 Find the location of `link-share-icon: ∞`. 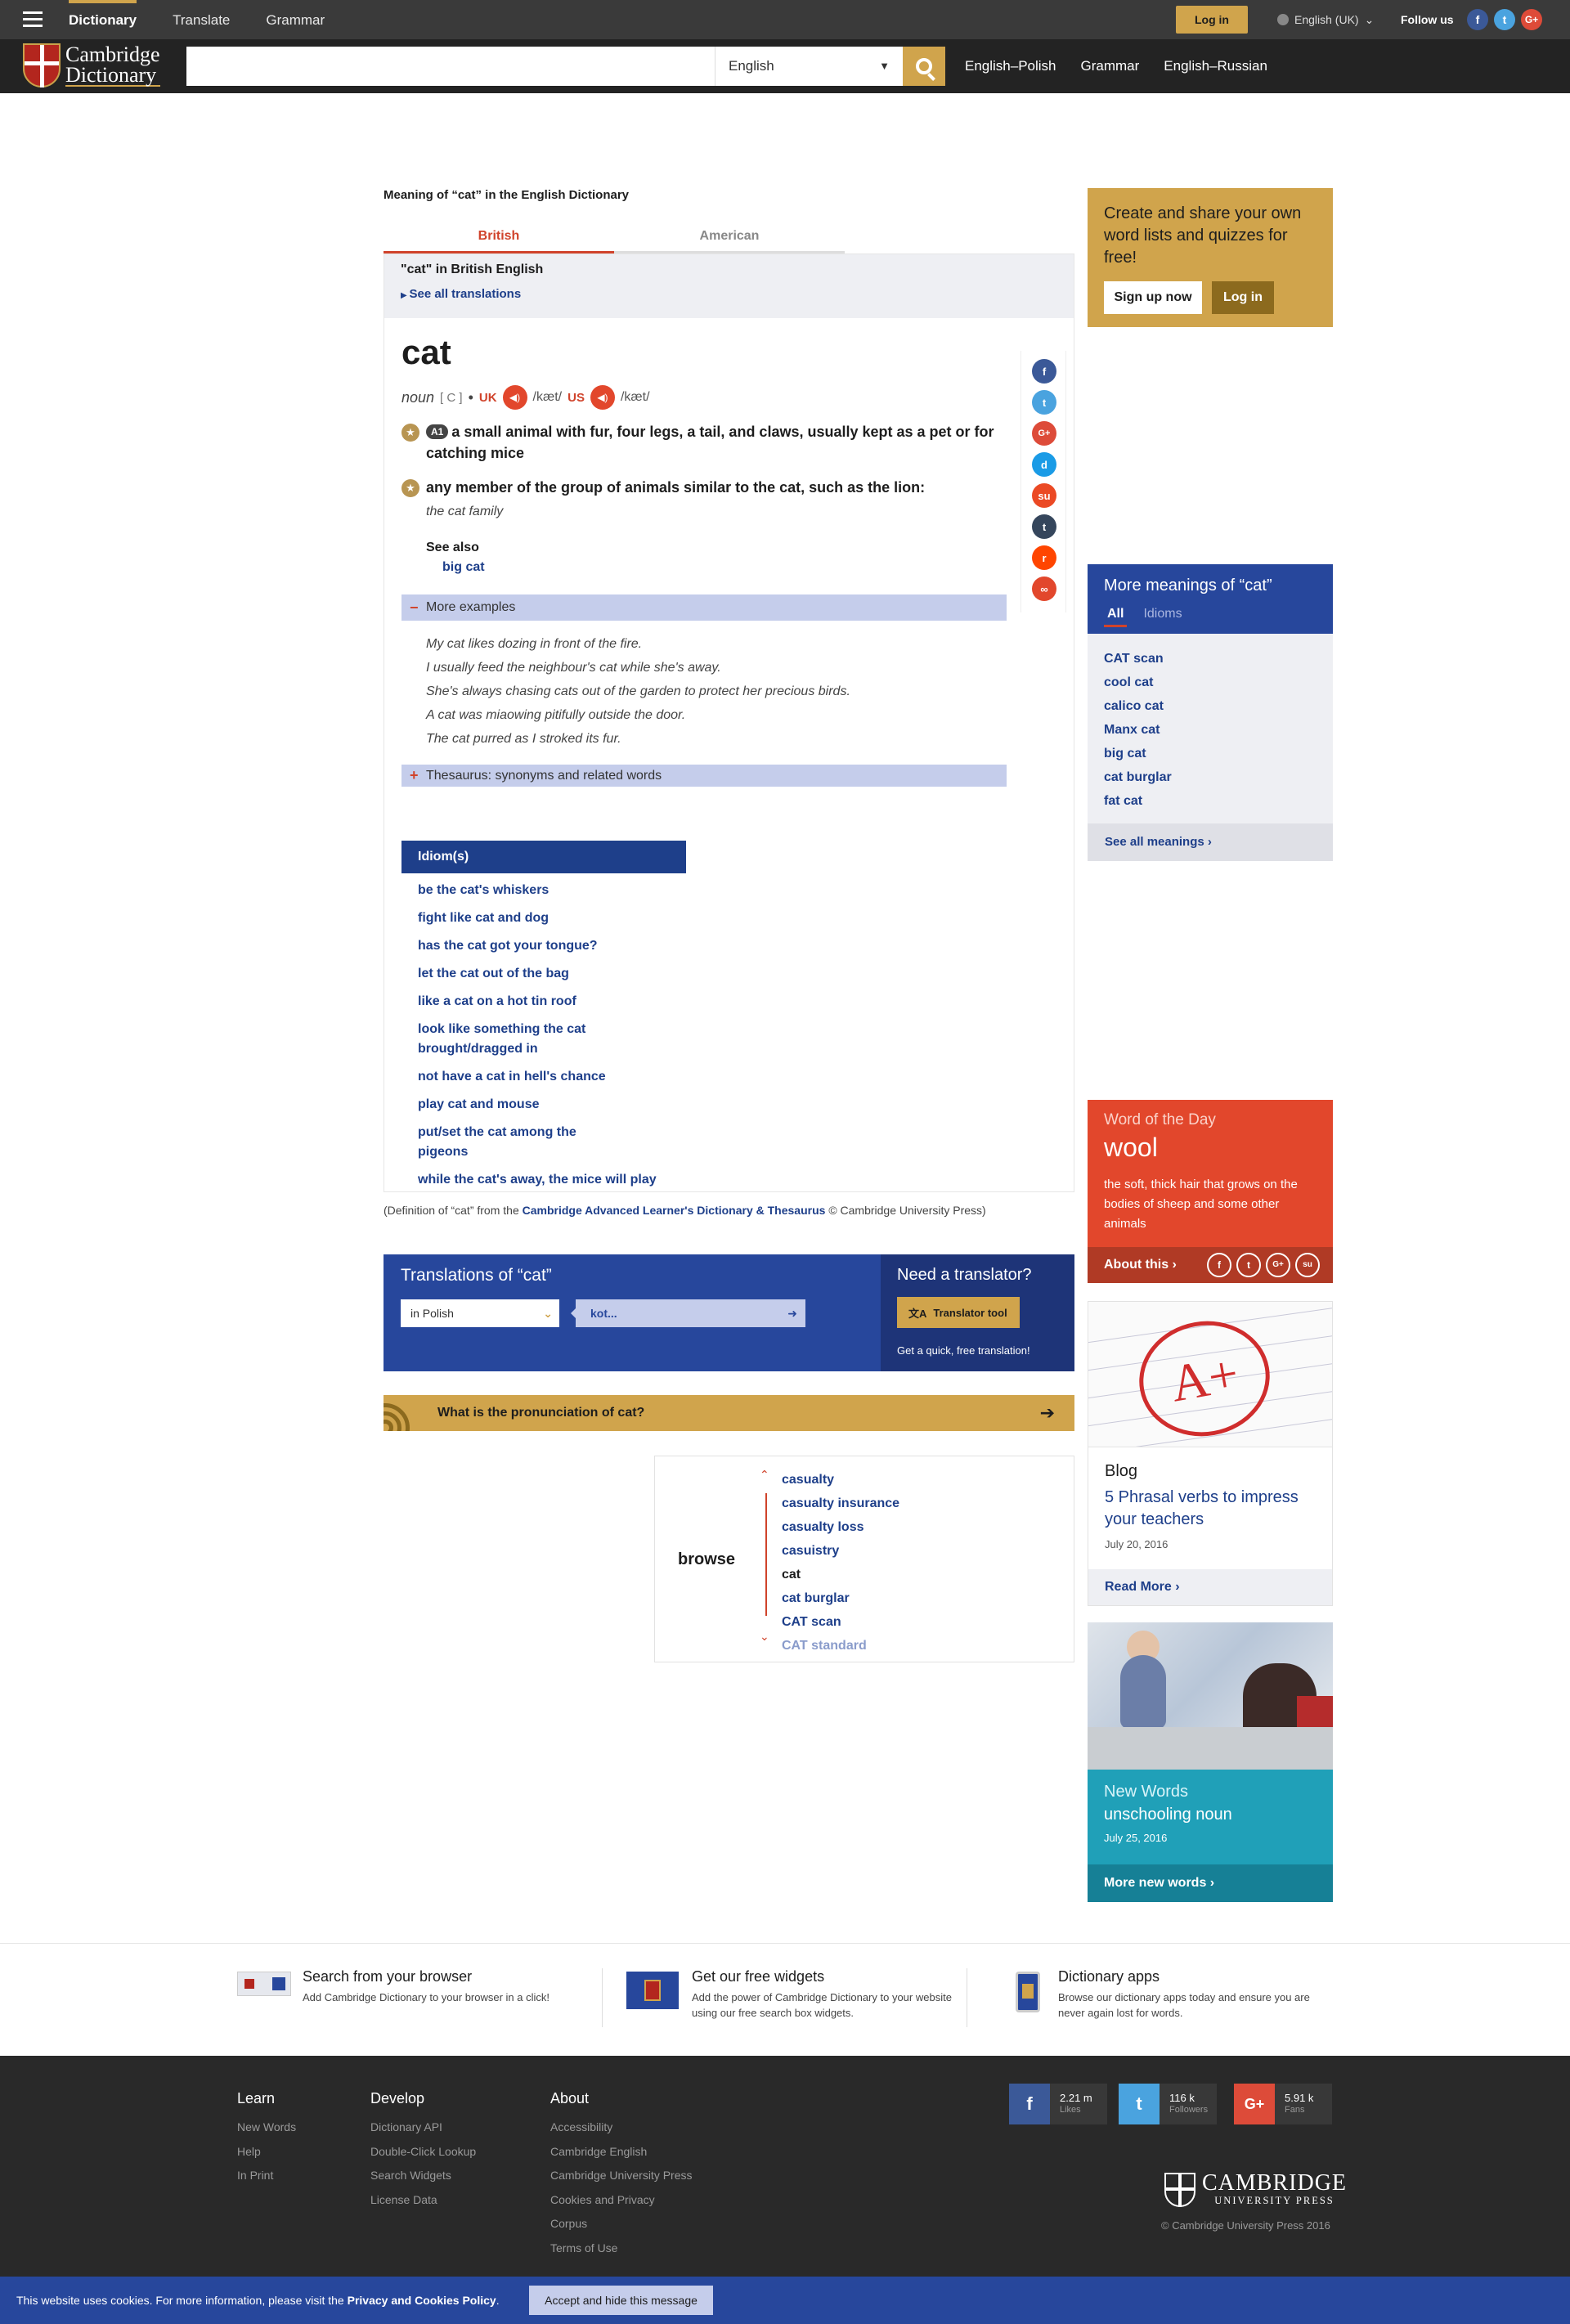

link-share-icon: ∞ is located at coordinates (1044, 589).